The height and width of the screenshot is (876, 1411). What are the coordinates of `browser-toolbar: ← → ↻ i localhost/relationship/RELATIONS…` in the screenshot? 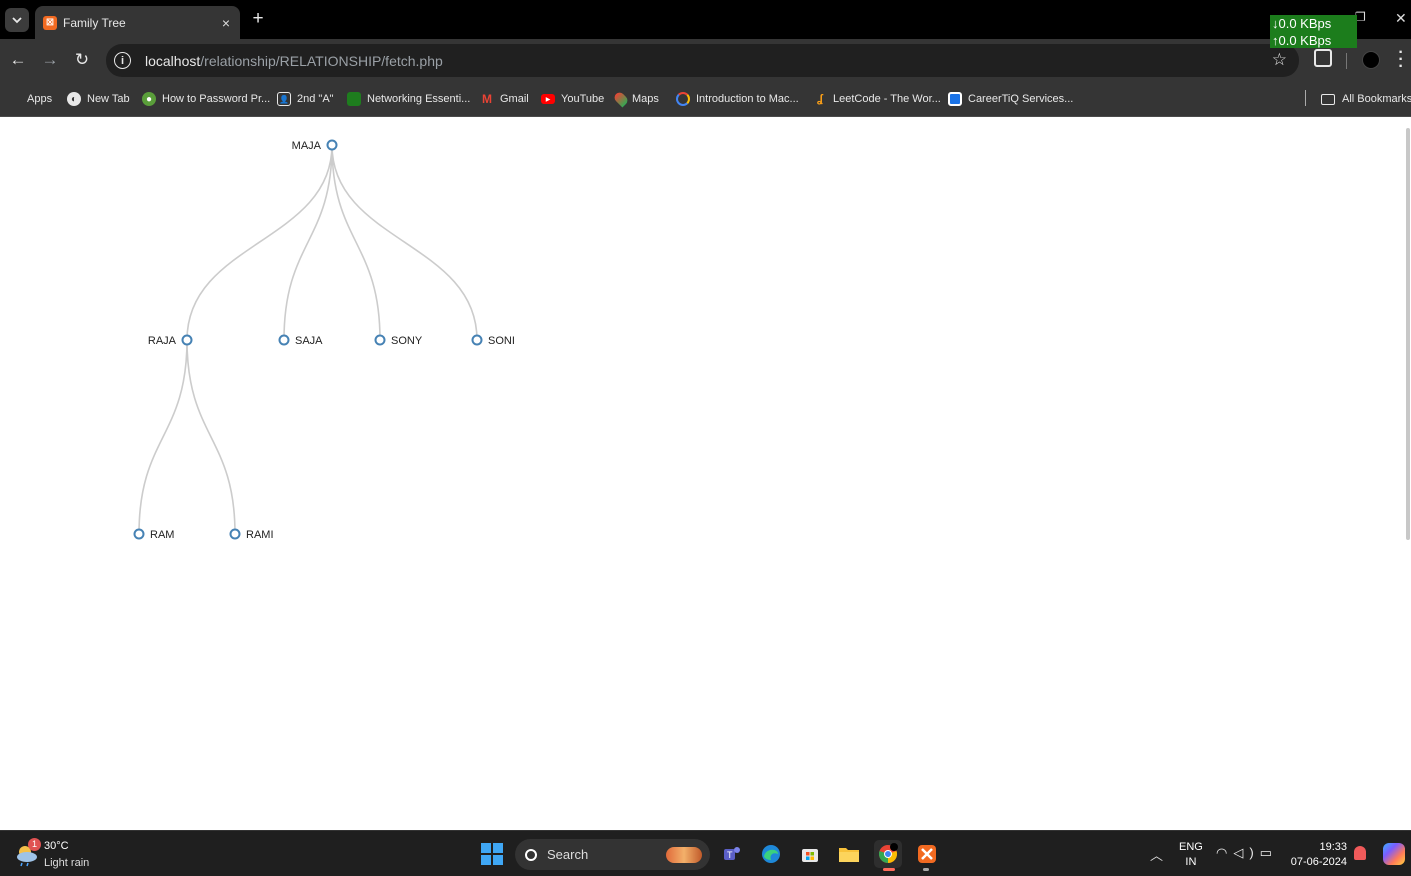 It's located at (705, 60).